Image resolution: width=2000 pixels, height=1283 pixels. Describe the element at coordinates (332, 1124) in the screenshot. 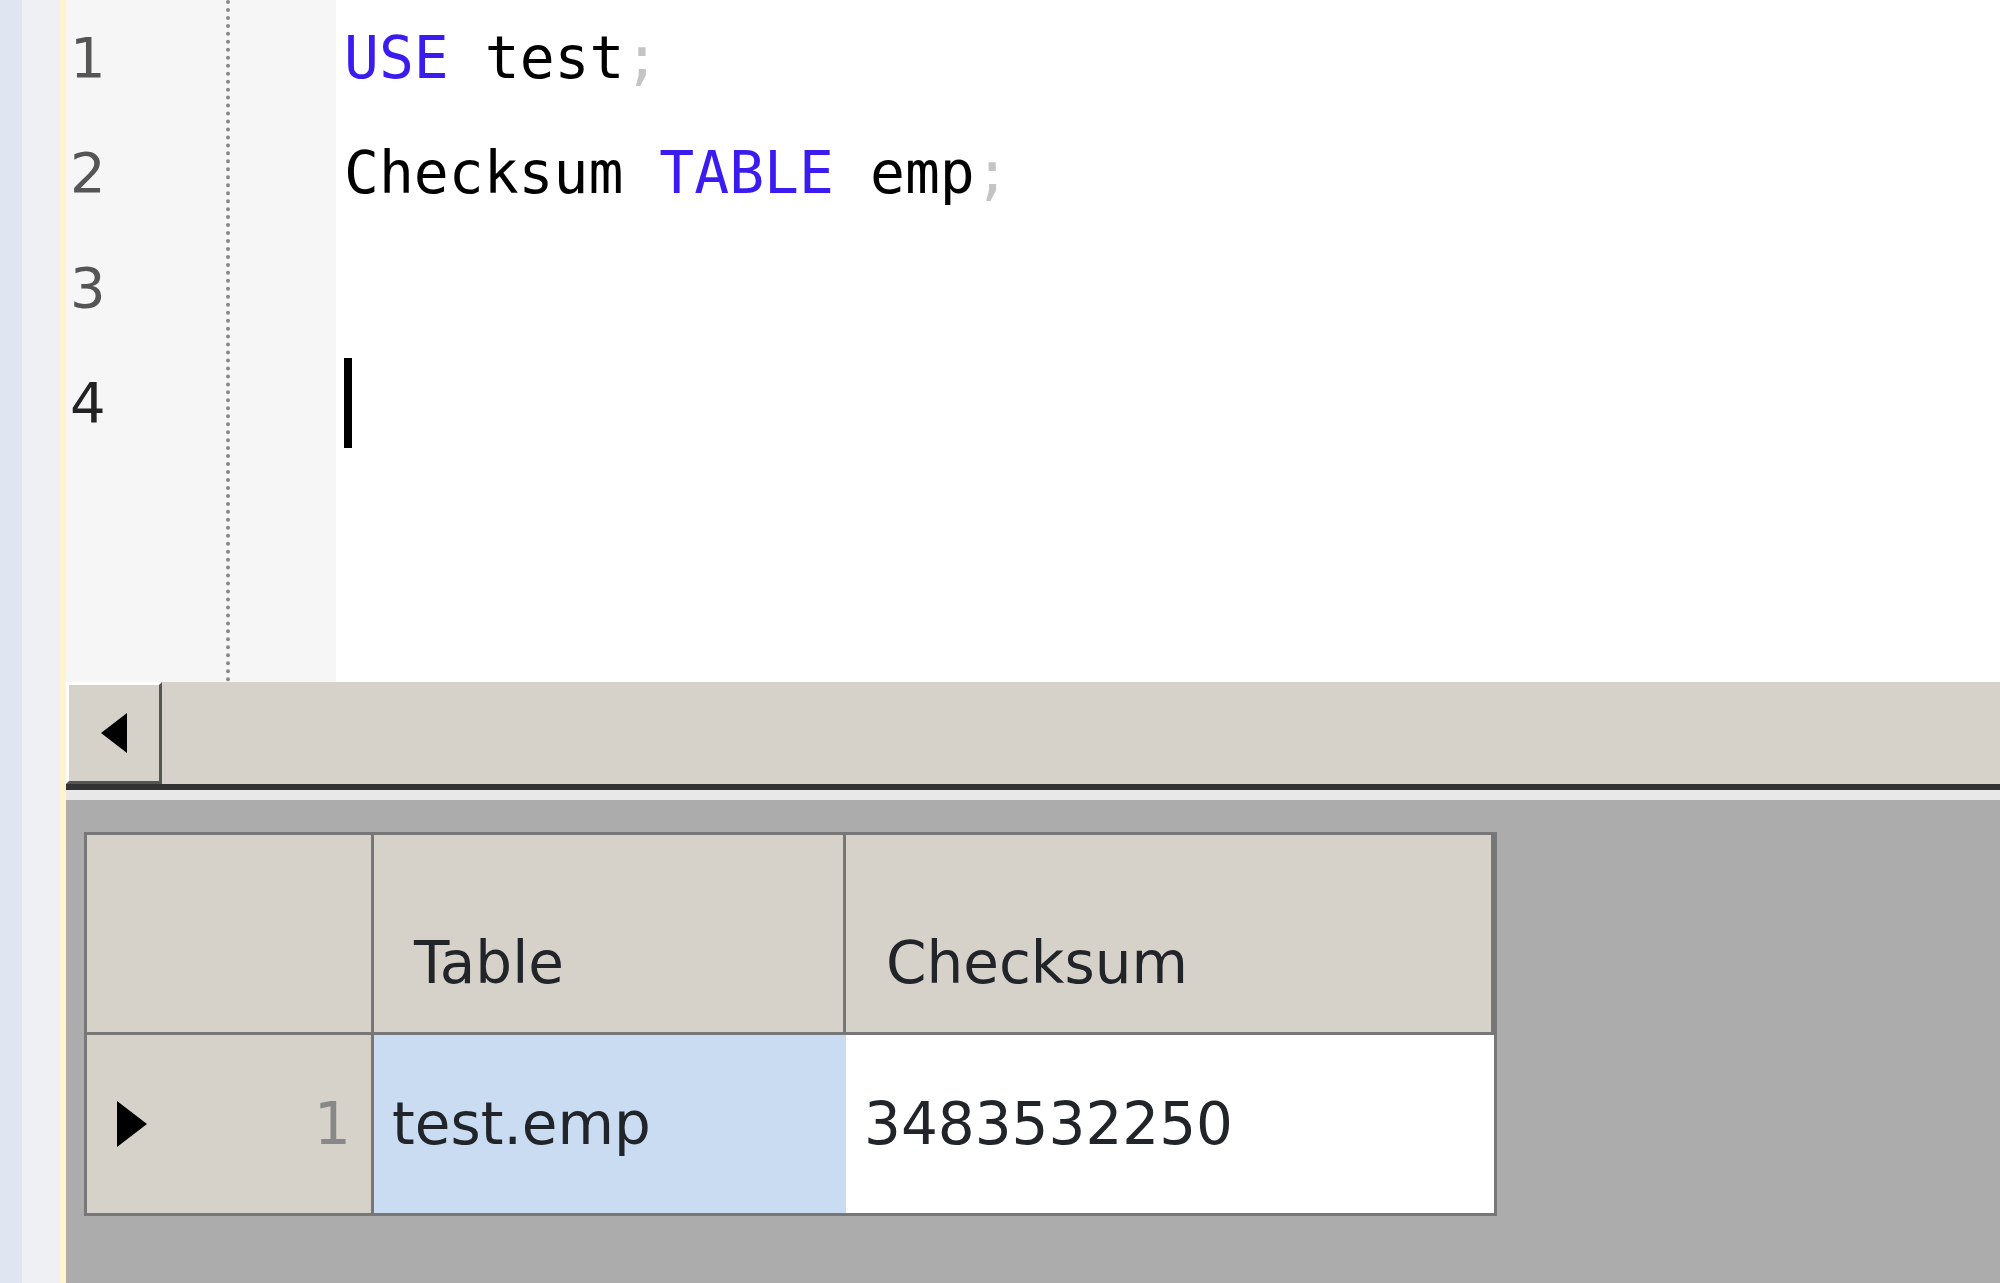

I see `row-number: 1` at that location.